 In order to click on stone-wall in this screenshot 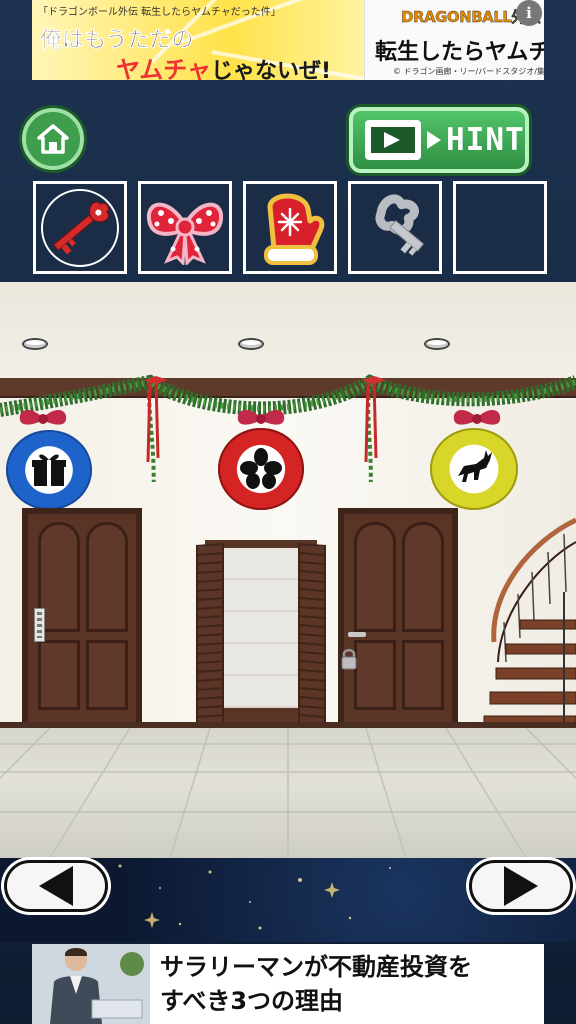, I will do `click(261, 628)`.